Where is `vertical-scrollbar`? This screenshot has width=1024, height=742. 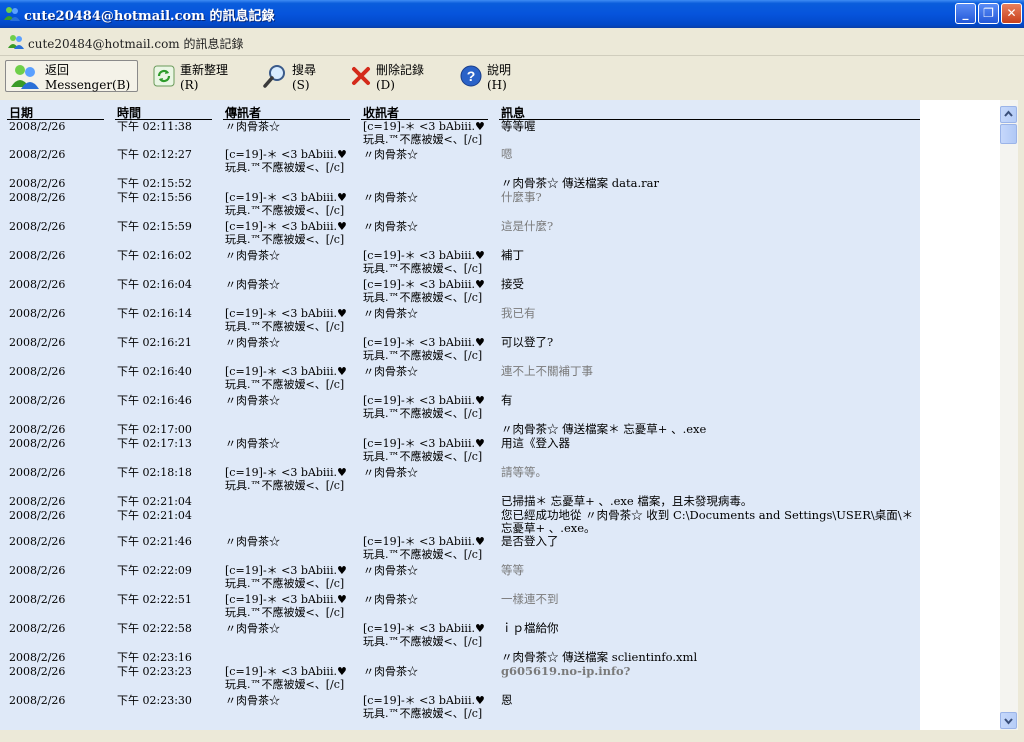 vertical-scrollbar is located at coordinates (1009, 415).